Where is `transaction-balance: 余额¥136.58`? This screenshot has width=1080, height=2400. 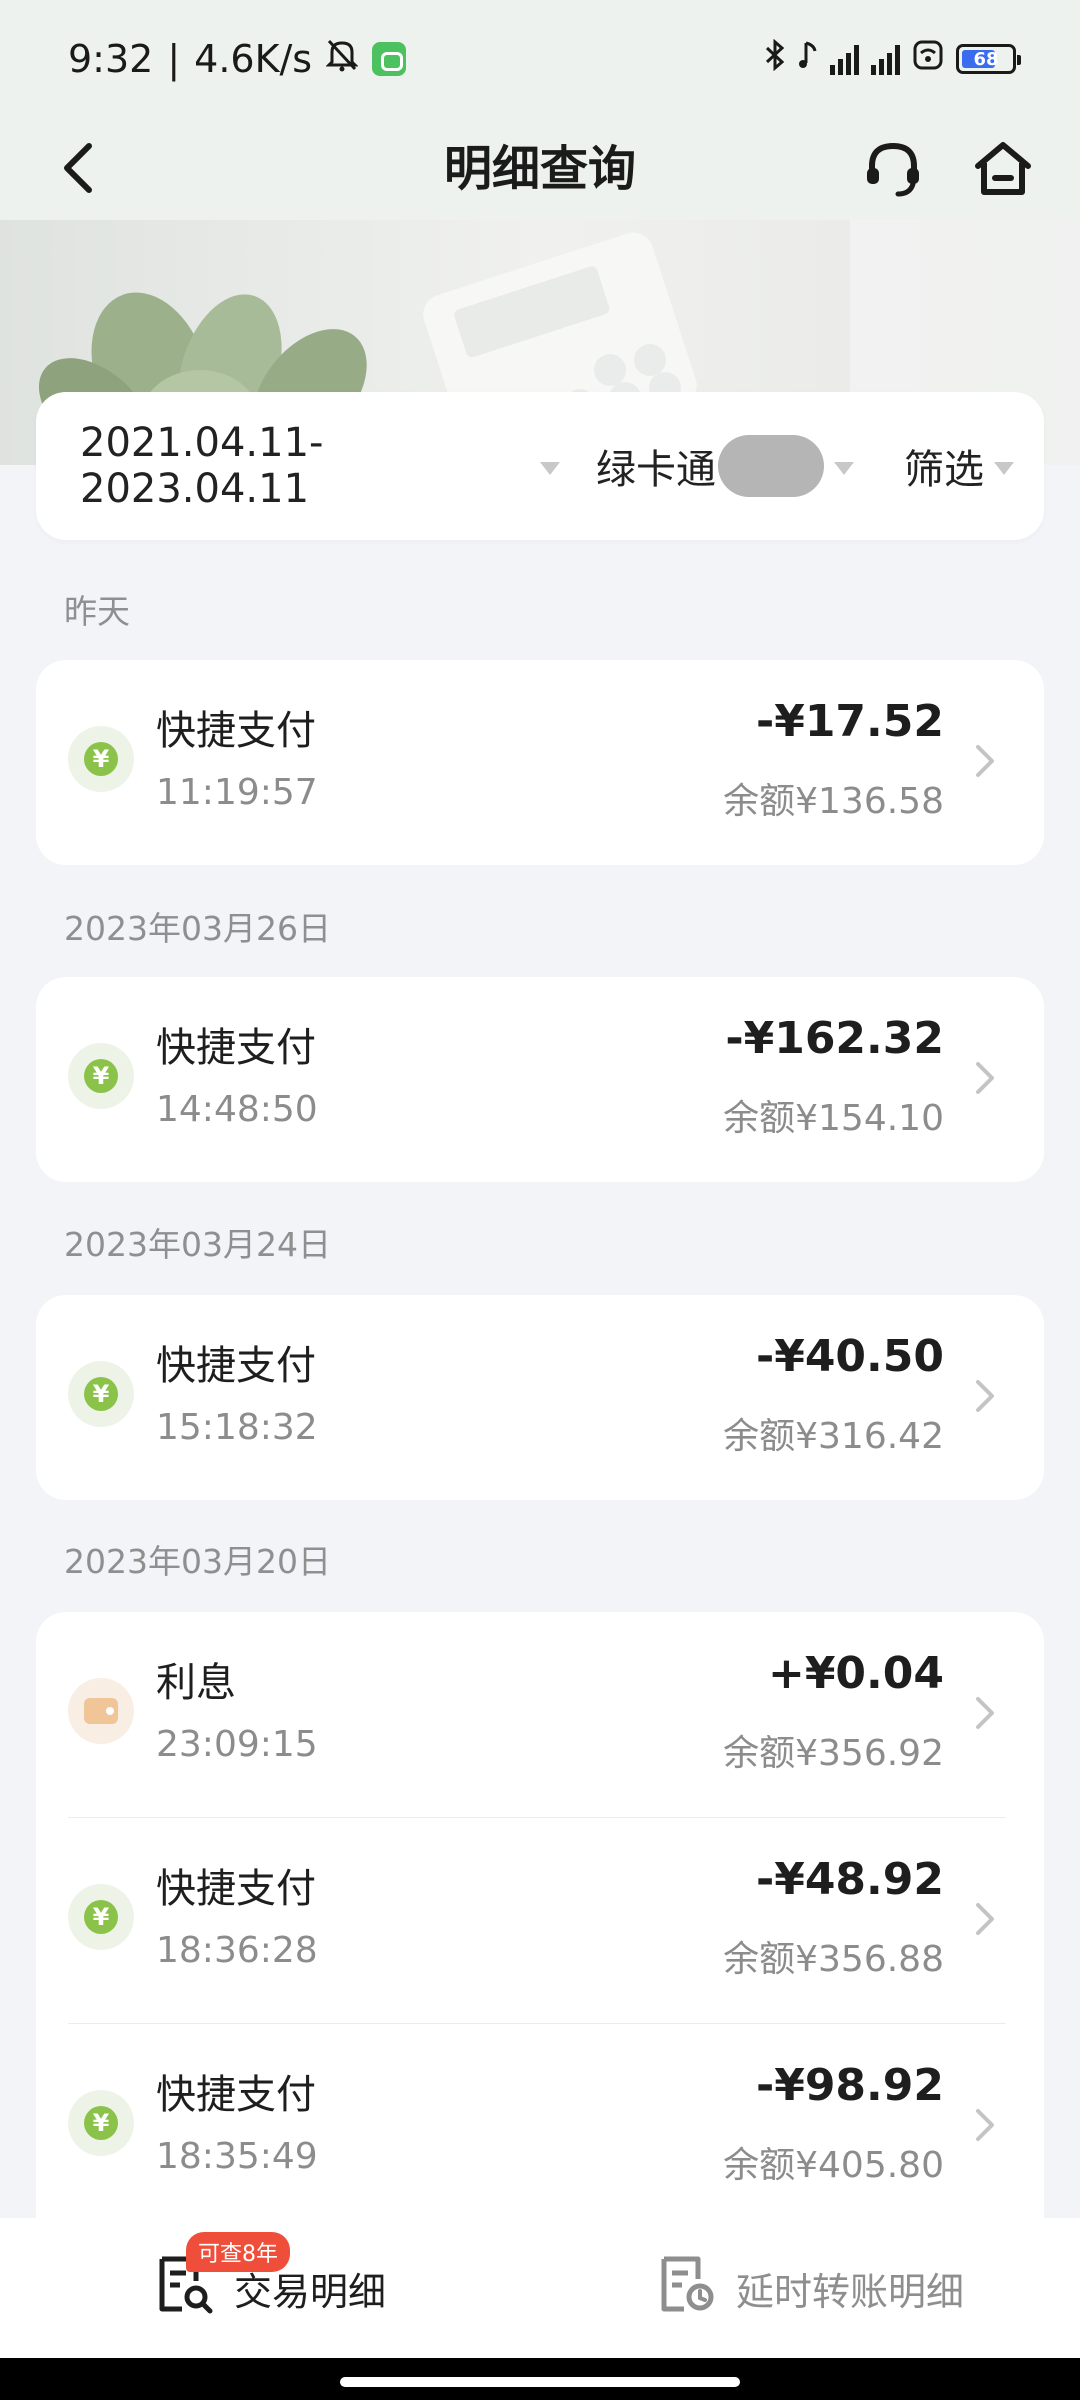 transaction-balance: 余额¥136.58 is located at coordinates (833, 801).